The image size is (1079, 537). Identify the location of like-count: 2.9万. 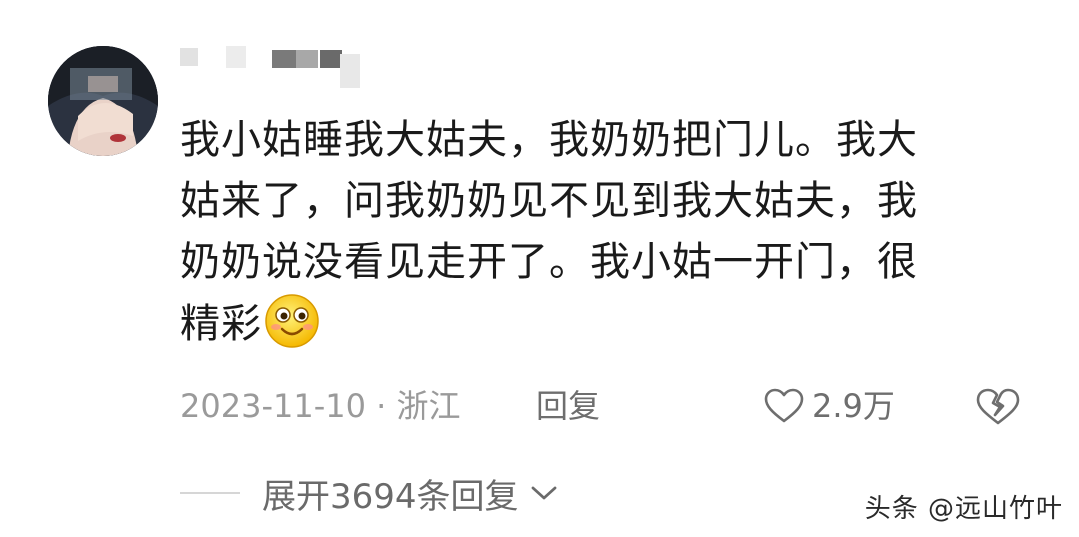
(853, 406).